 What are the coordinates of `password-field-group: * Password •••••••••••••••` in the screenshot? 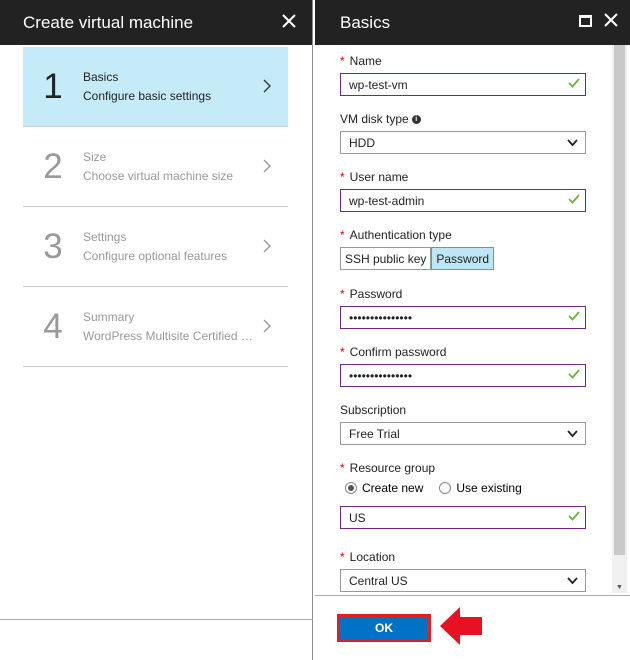 It's located at (475, 308).